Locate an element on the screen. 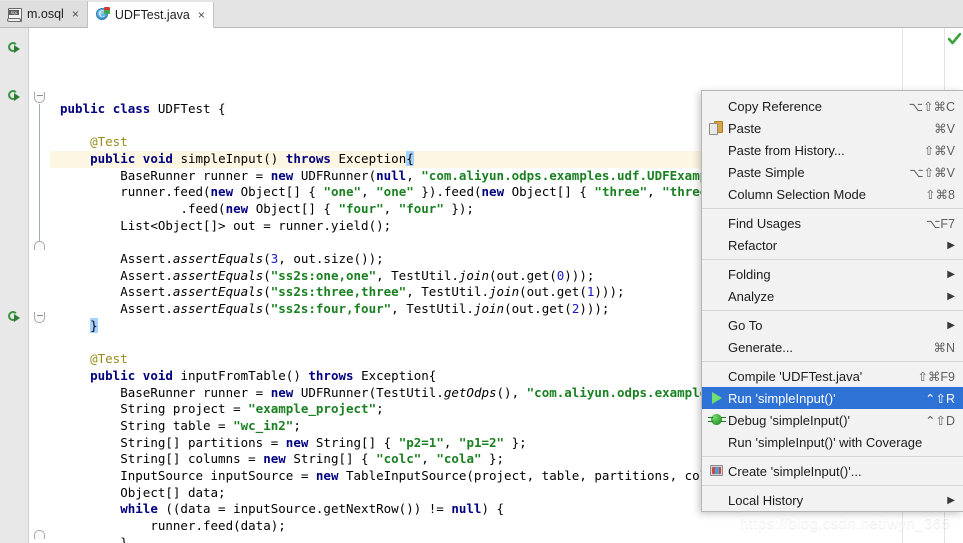  menu-item-debug-simpleinput: Debug 'simpleInput()' ⌃⇧D is located at coordinates (832, 420).